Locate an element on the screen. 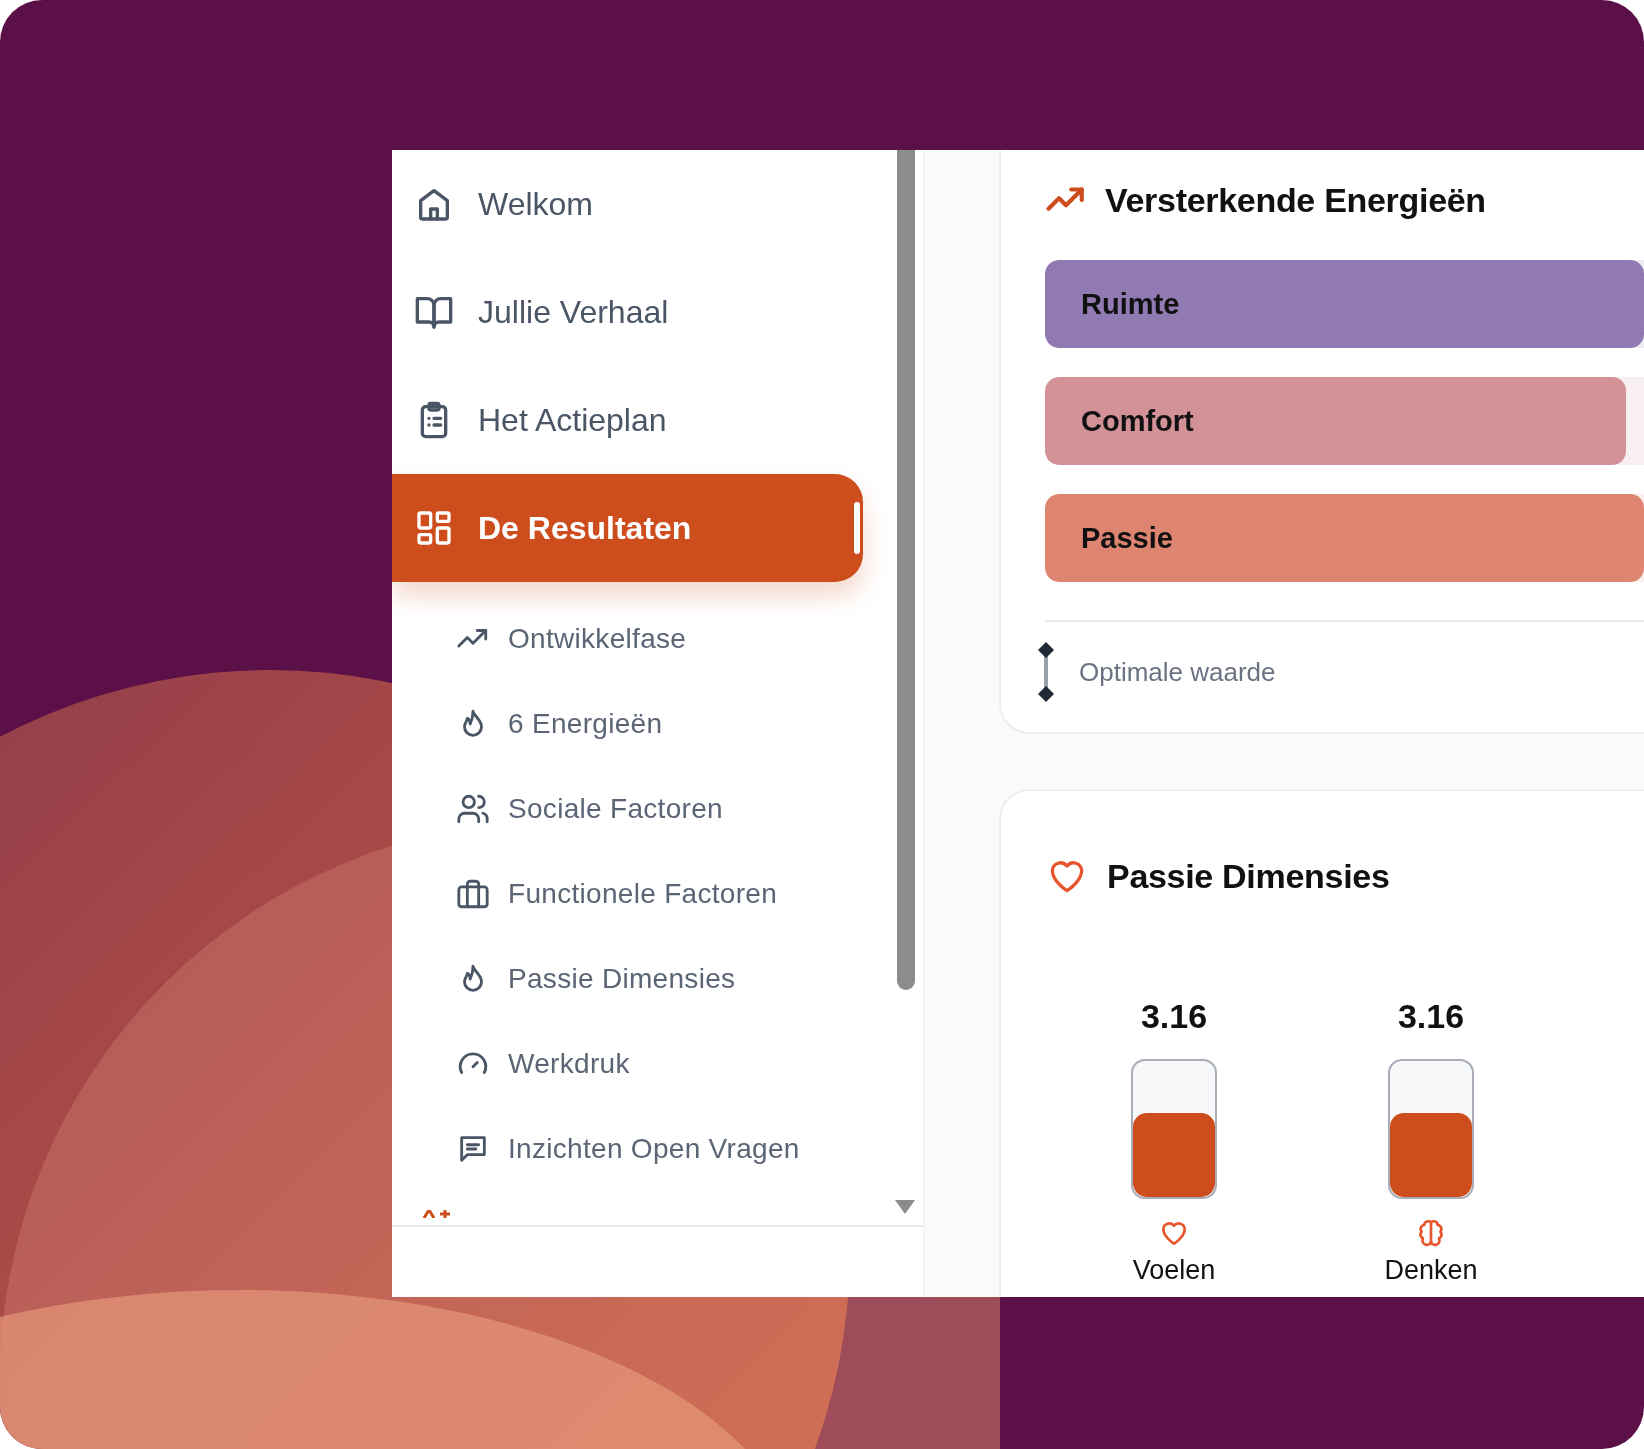  scrollbar-thumb is located at coordinates (906, 570).